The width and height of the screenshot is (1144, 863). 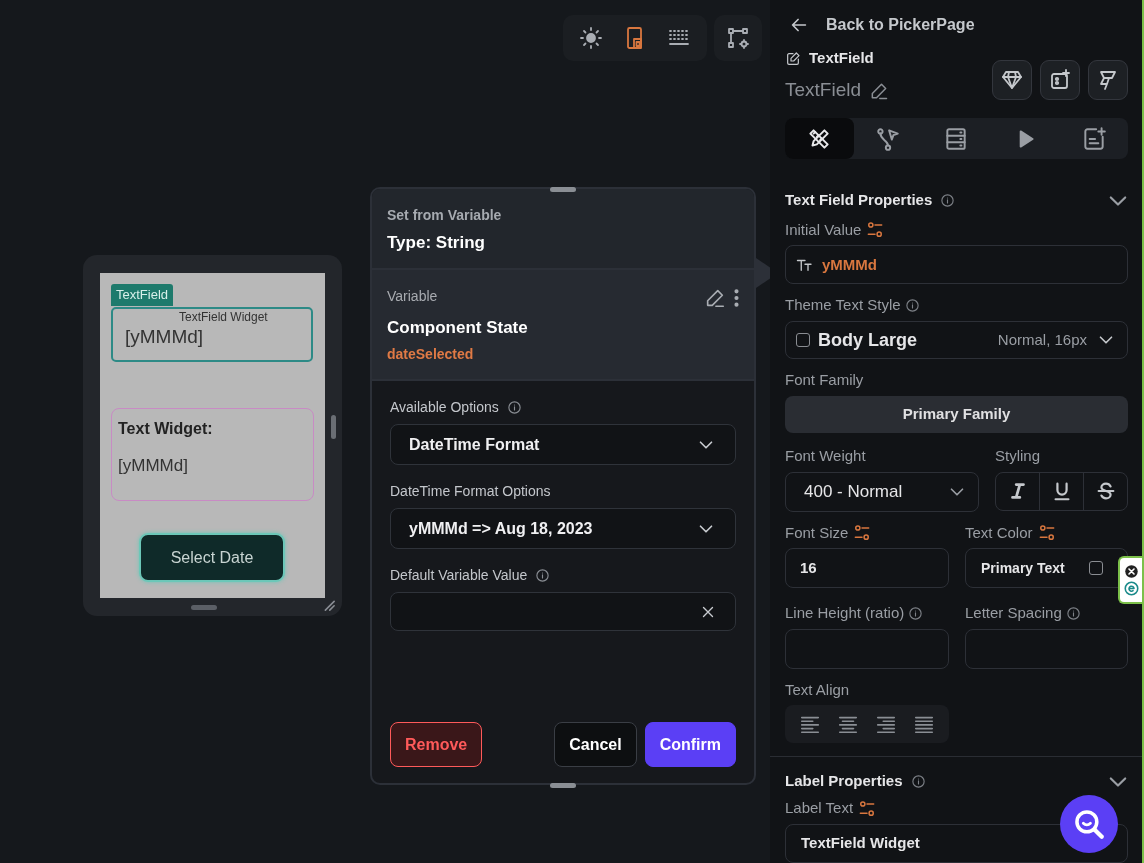 I want to click on widget-name: TextField, so click(x=823, y=90).